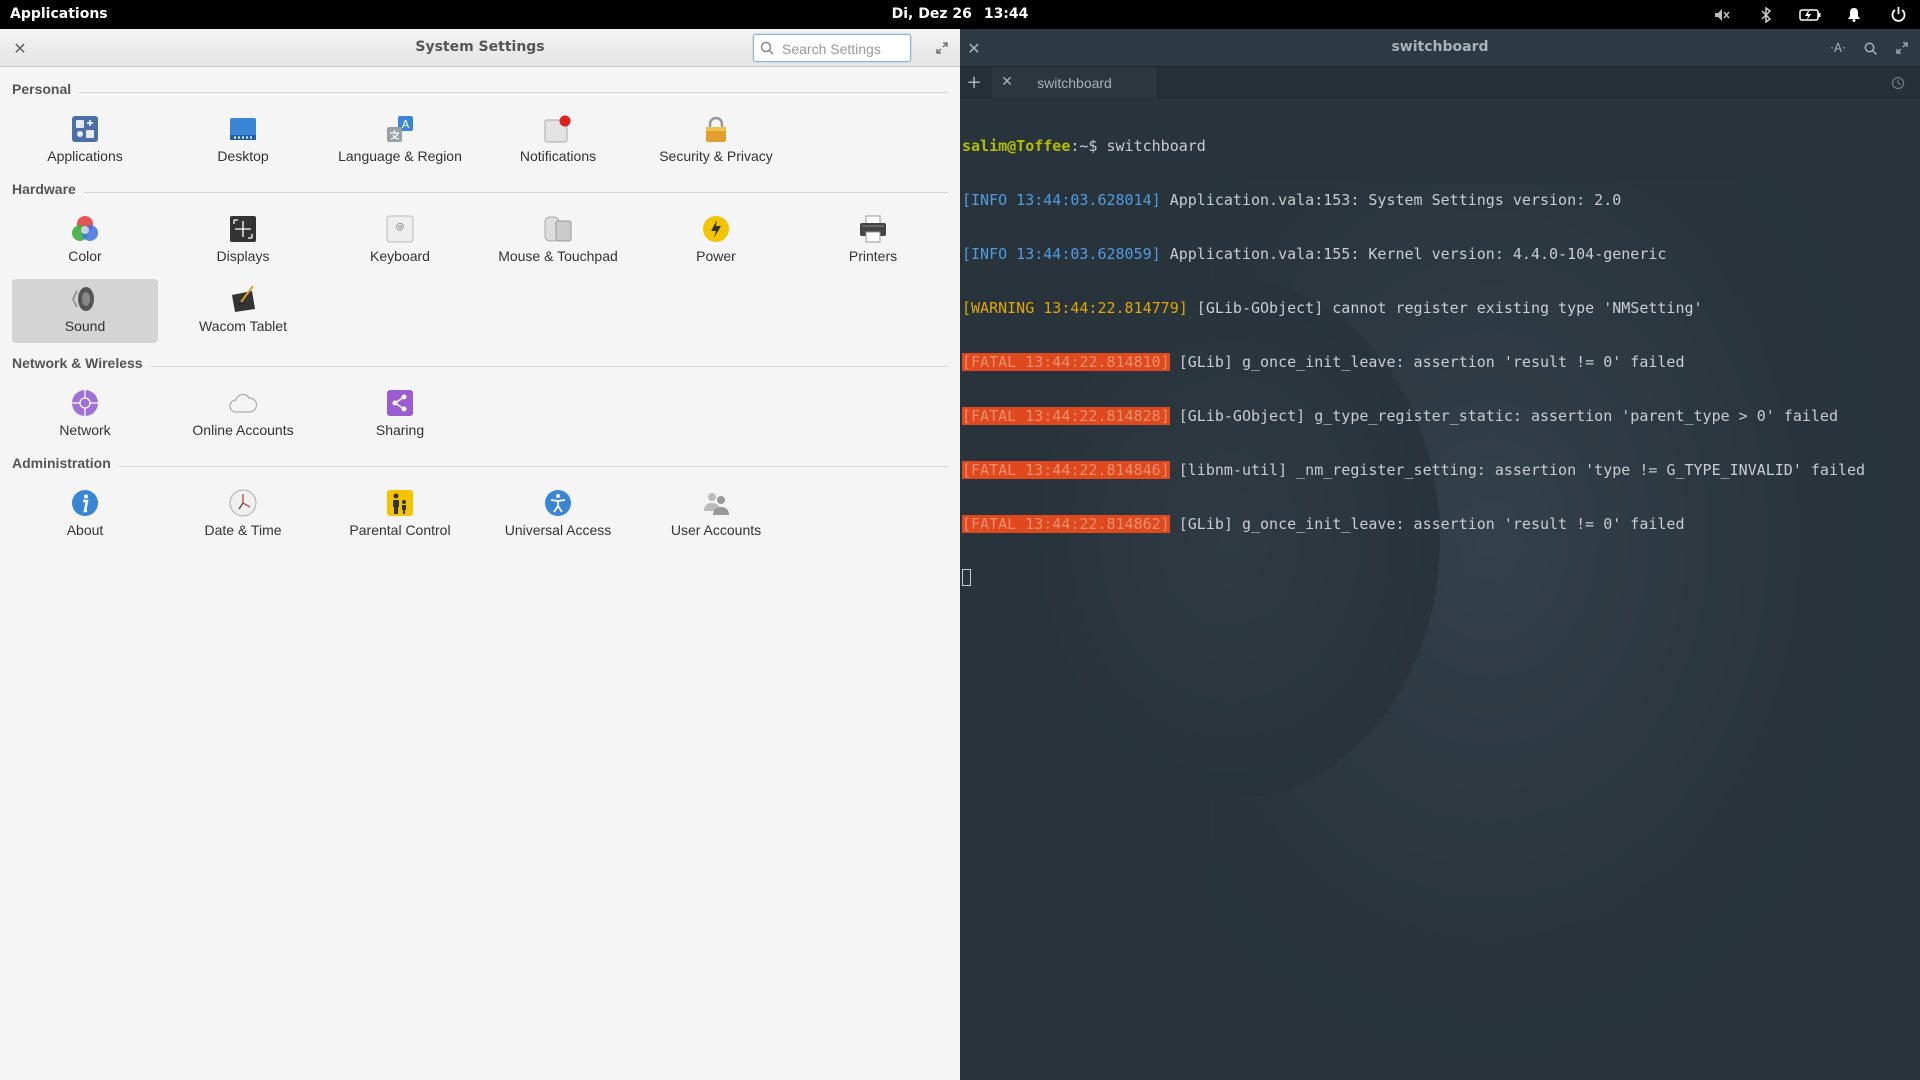 This screenshot has height=1080, width=1920. Describe the element at coordinates (1440, 146) in the screenshot. I see `prompt-line: salim@Toffee:~$ switchboard` at that location.